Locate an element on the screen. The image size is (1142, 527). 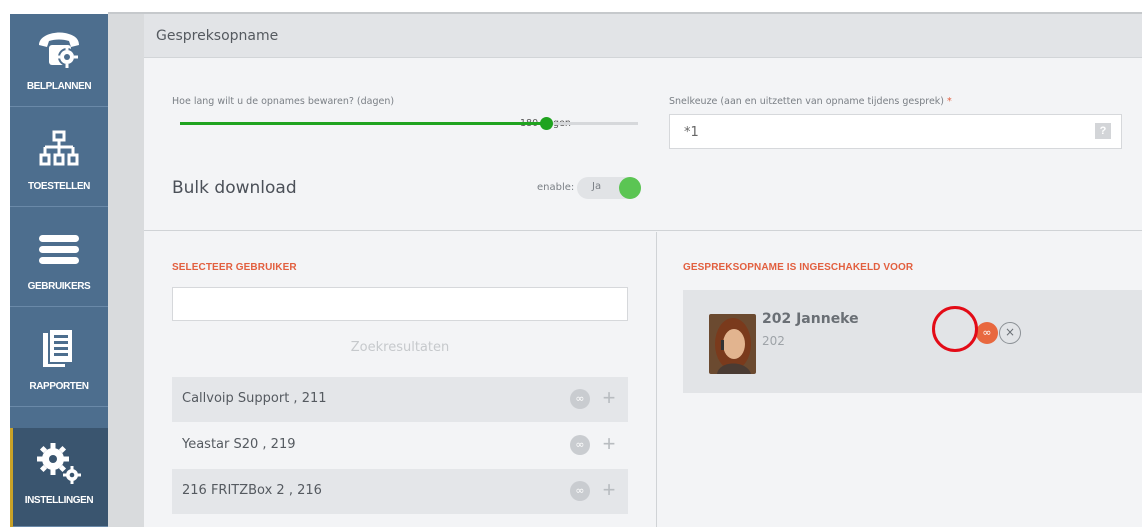
network-tree-icon is located at coordinates (59, 149).